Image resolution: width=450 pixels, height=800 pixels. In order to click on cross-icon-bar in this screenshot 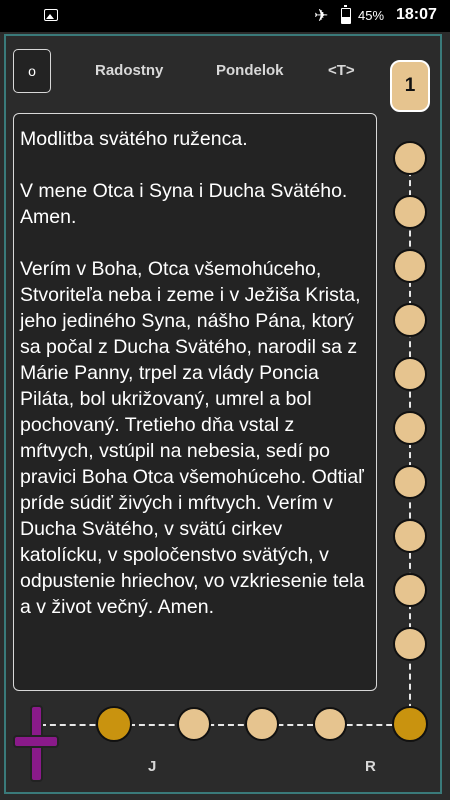, I will do `click(36, 741)`.